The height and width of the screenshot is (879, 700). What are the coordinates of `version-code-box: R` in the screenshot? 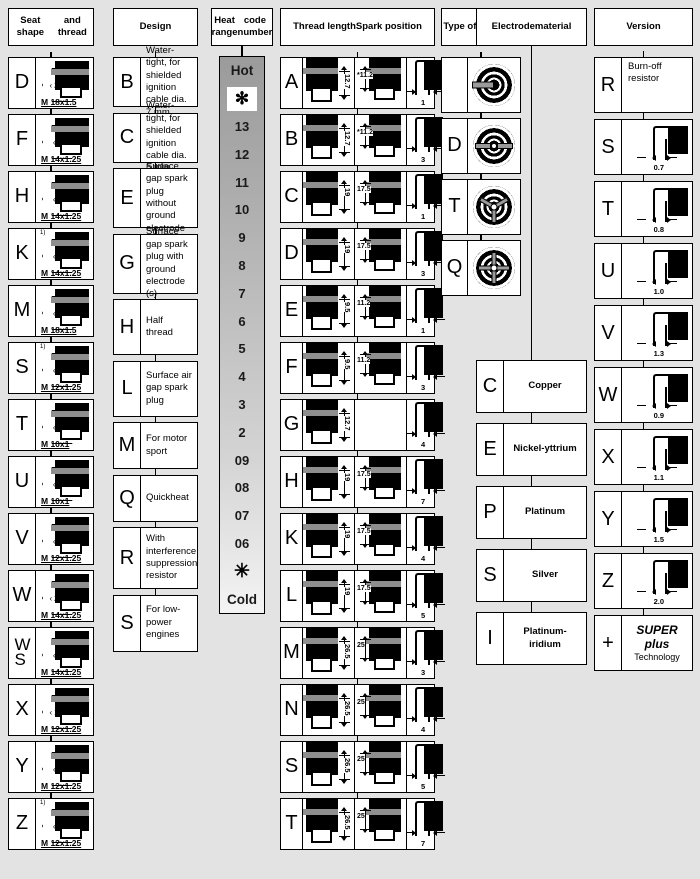 It's located at (608, 85).